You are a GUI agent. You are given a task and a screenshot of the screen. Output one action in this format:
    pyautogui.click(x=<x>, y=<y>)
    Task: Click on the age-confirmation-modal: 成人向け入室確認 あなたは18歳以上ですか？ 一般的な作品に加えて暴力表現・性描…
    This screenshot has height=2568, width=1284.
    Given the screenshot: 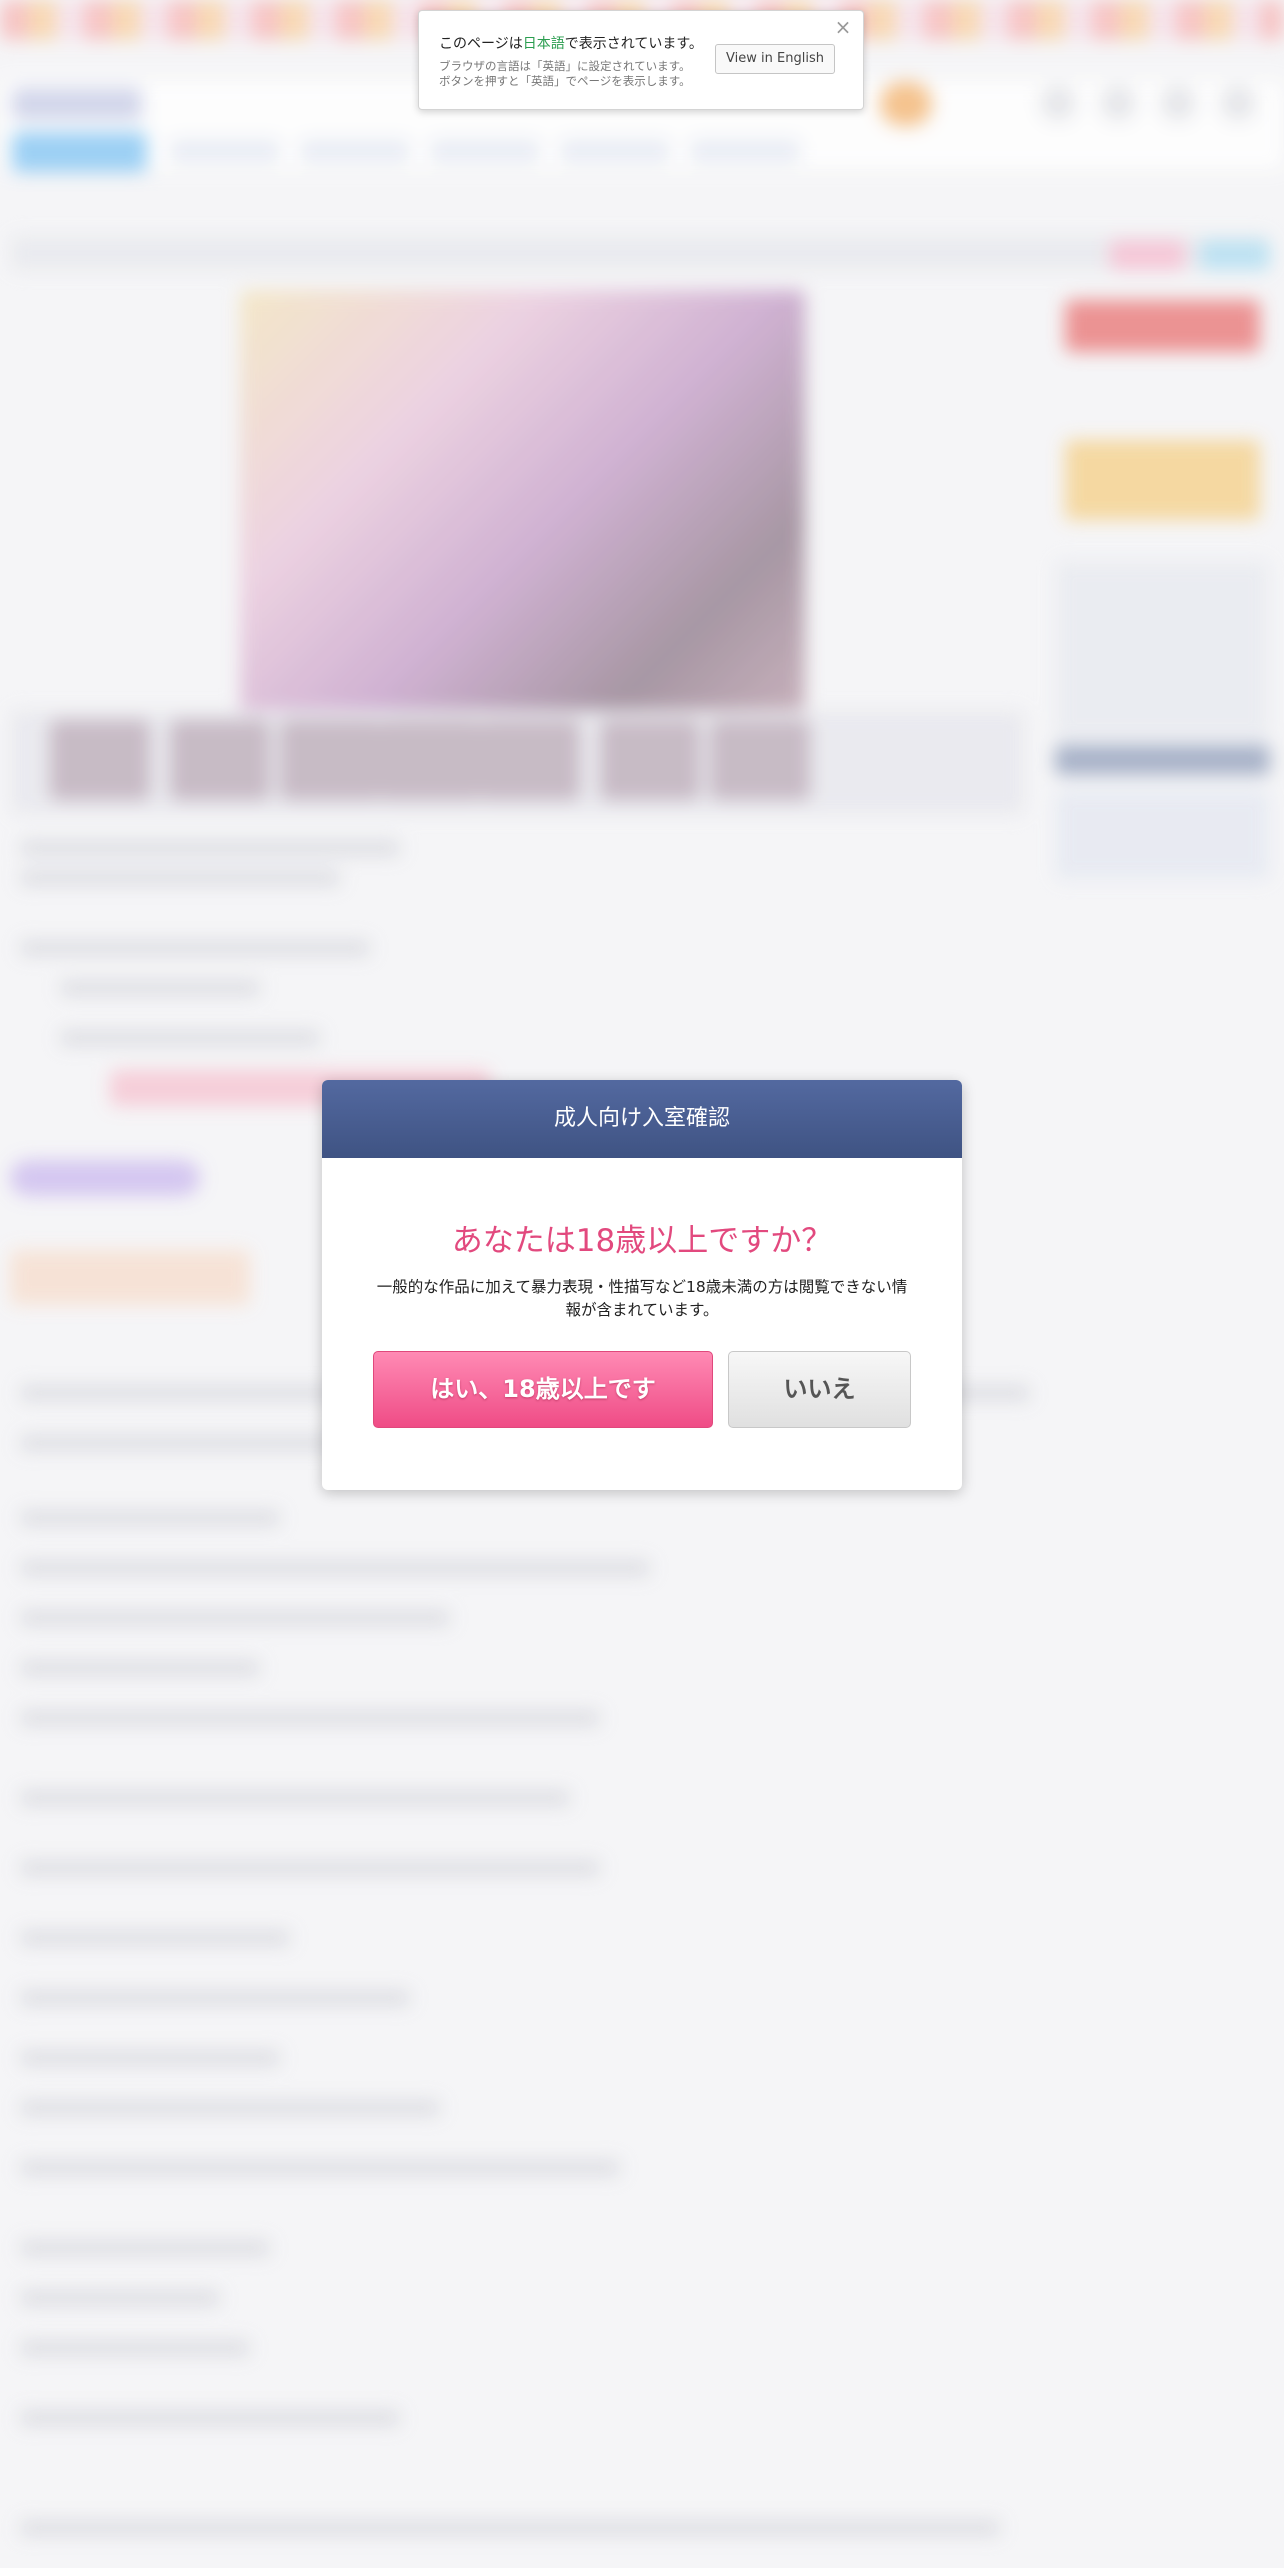 What is the action you would take?
    pyautogui.click(x=642, y=1285)
    